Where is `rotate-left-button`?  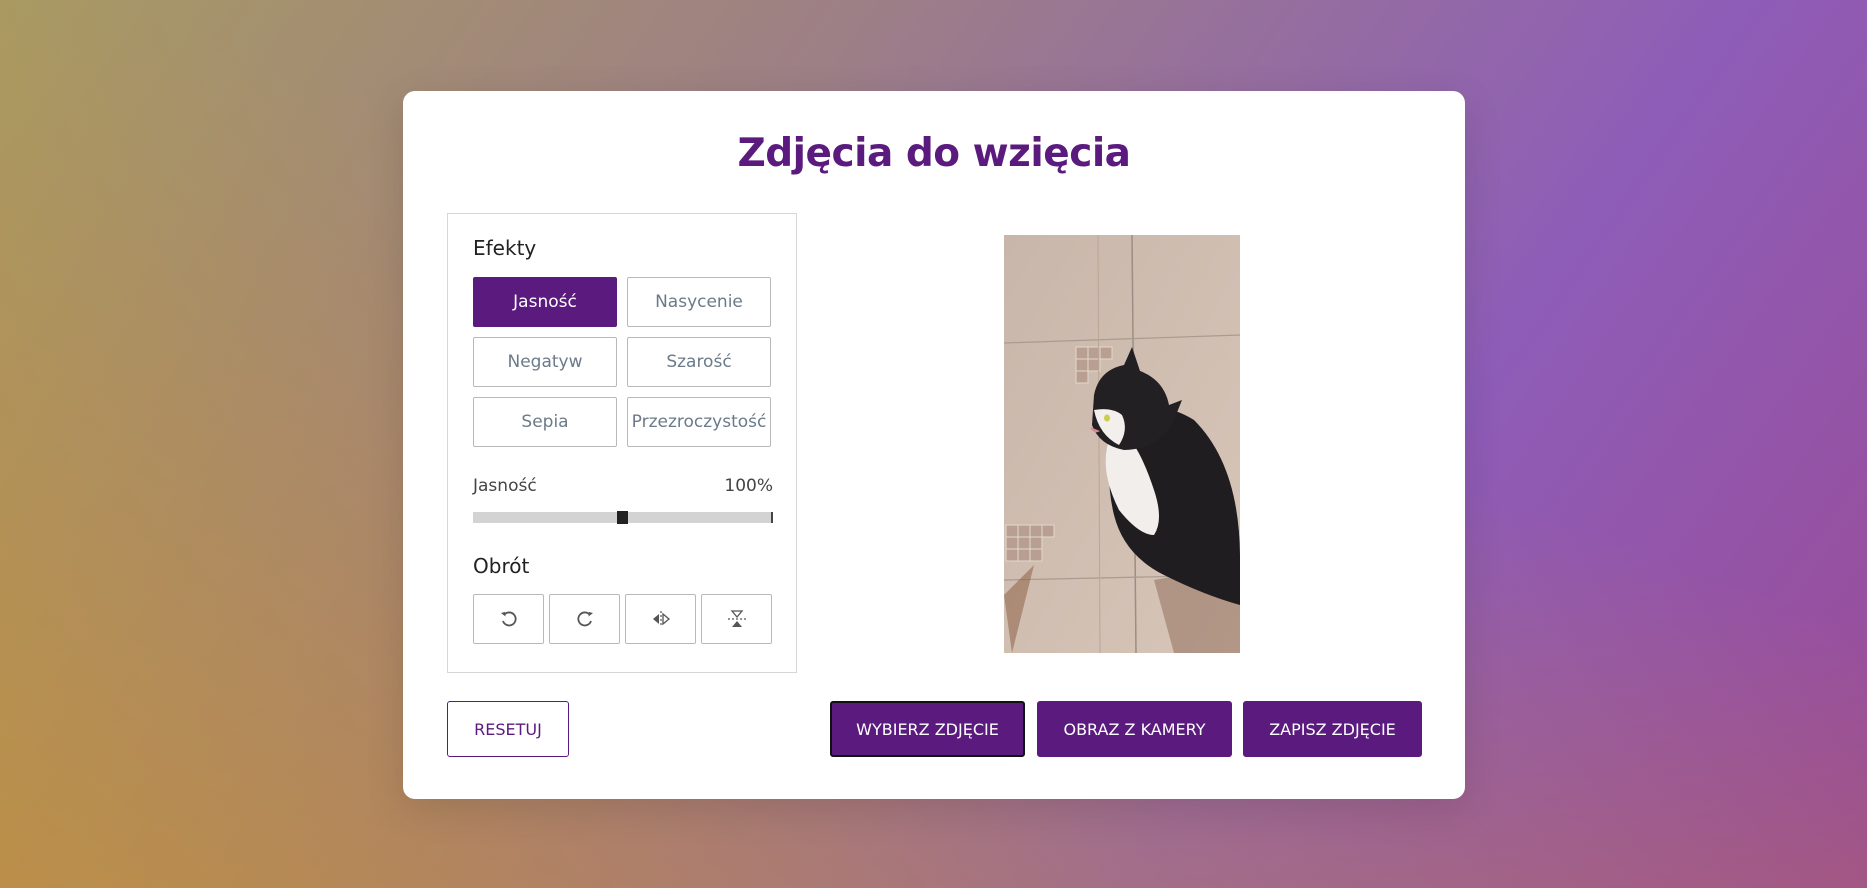 rotate-left-button is located at coordinates (508, 619).